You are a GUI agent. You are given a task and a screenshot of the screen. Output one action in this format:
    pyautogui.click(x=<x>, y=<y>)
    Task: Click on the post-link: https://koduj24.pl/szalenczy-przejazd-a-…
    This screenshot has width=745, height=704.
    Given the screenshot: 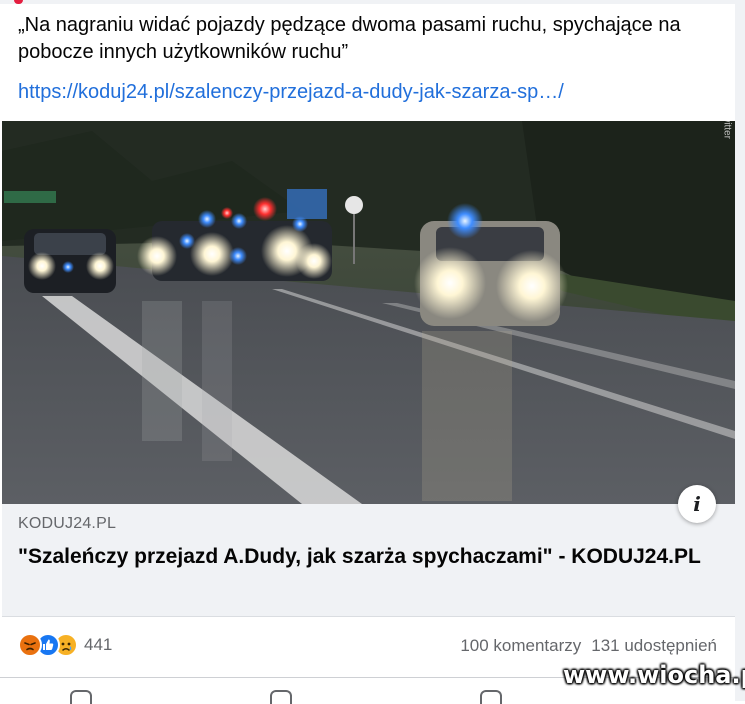 What is the action you would take?
    pyautogui.click(x=291, y=92)
    